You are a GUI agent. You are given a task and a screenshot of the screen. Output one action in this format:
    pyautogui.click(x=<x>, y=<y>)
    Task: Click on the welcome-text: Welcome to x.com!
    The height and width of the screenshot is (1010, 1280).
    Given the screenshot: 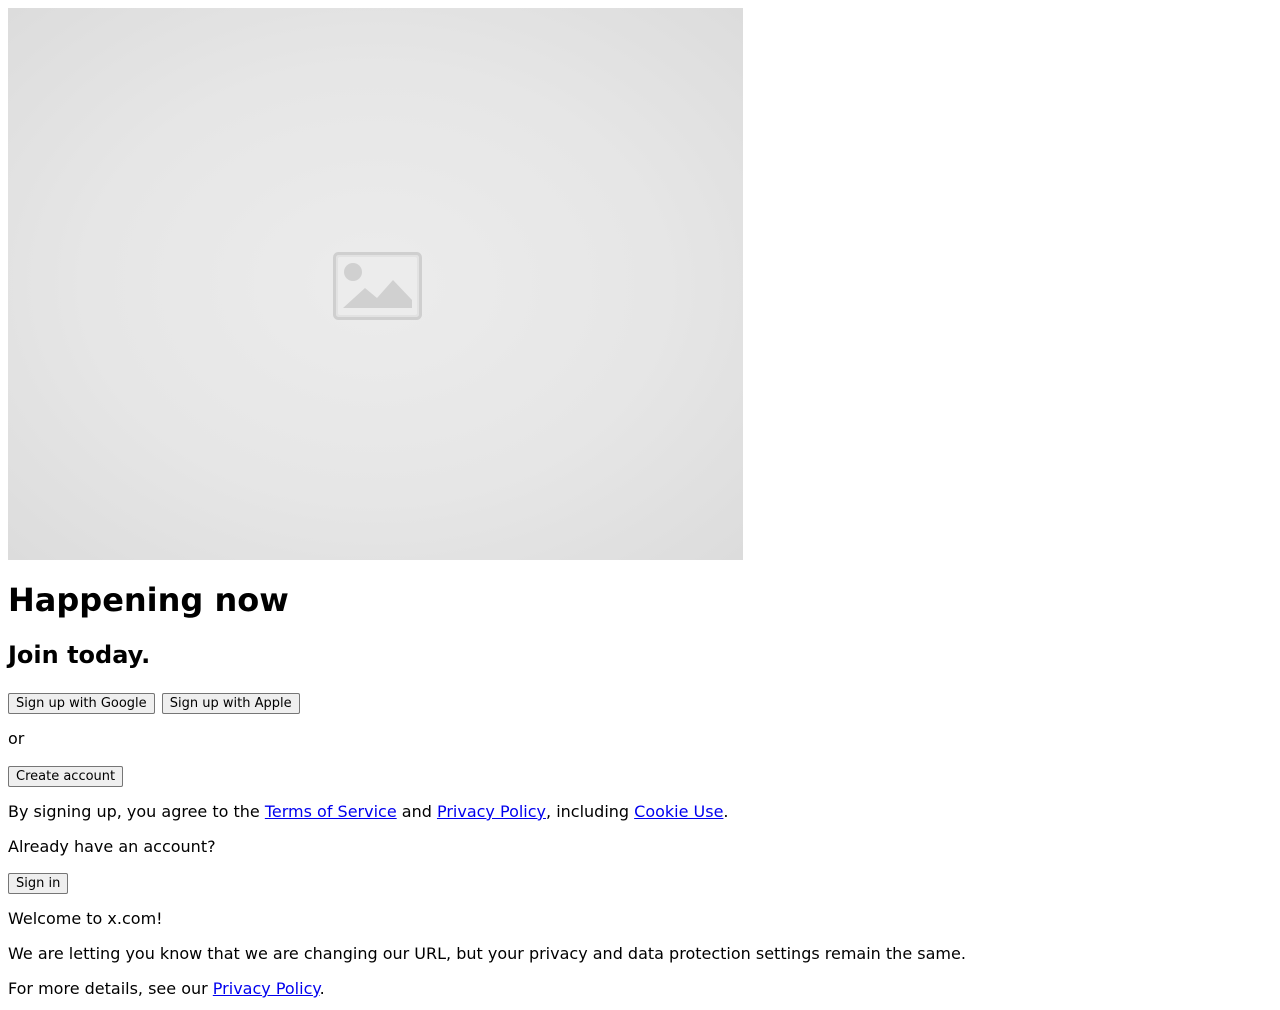 What is the action you would take?
    pyautogui.click(x=85, y=918)
    